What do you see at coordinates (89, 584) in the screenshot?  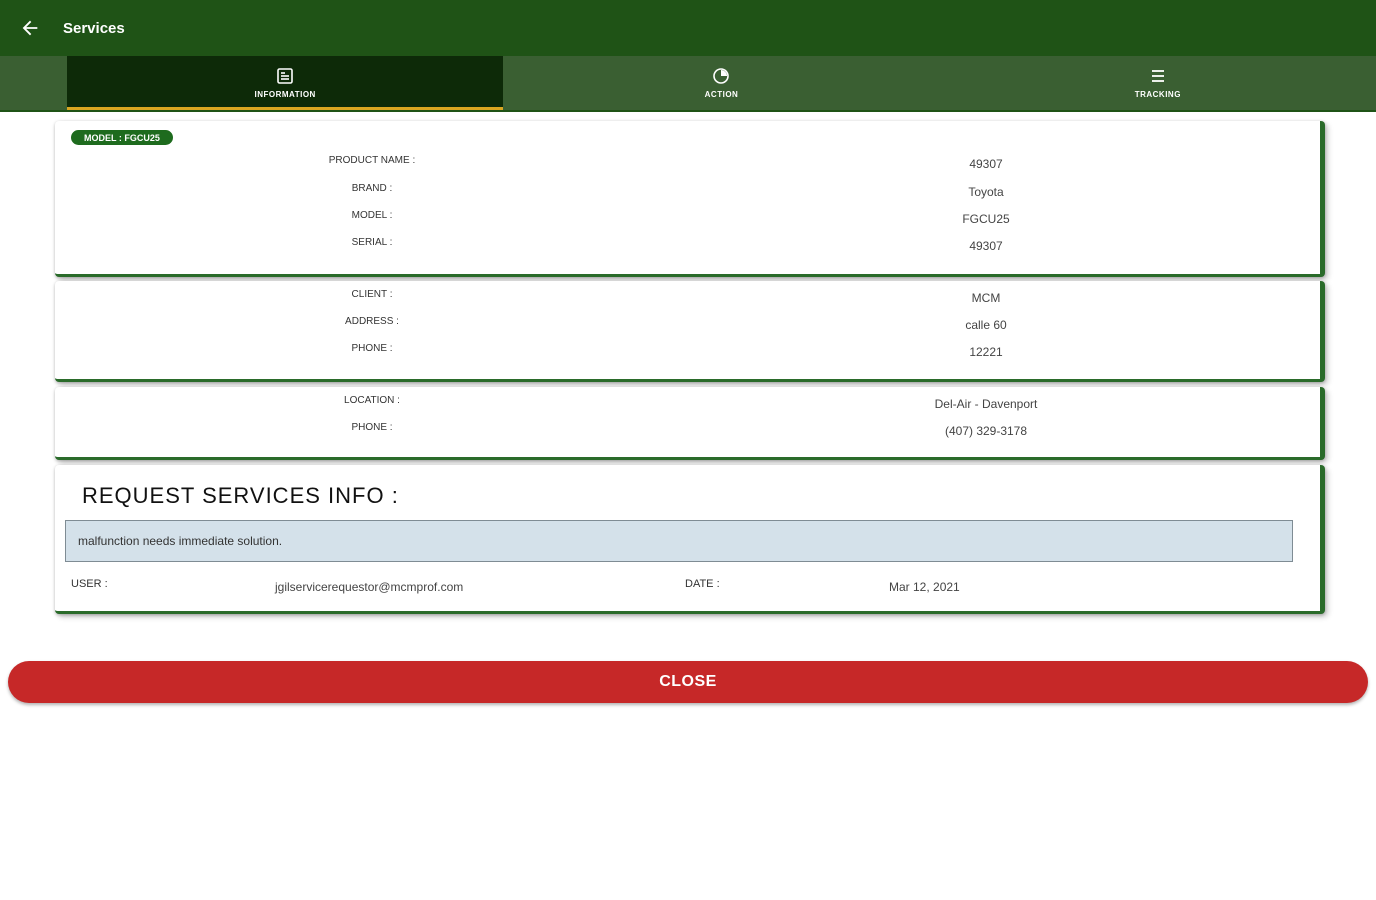 I see `user-label: USER :` at bounding box center [89, 584].